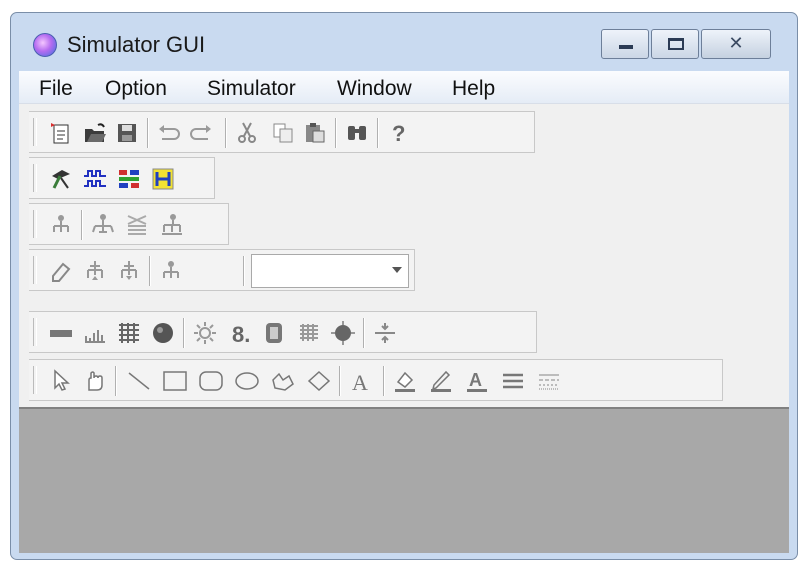  Describe the element at coordinates (137, 225) in the screenshot. I see `tree-collapse-icon` at that location.